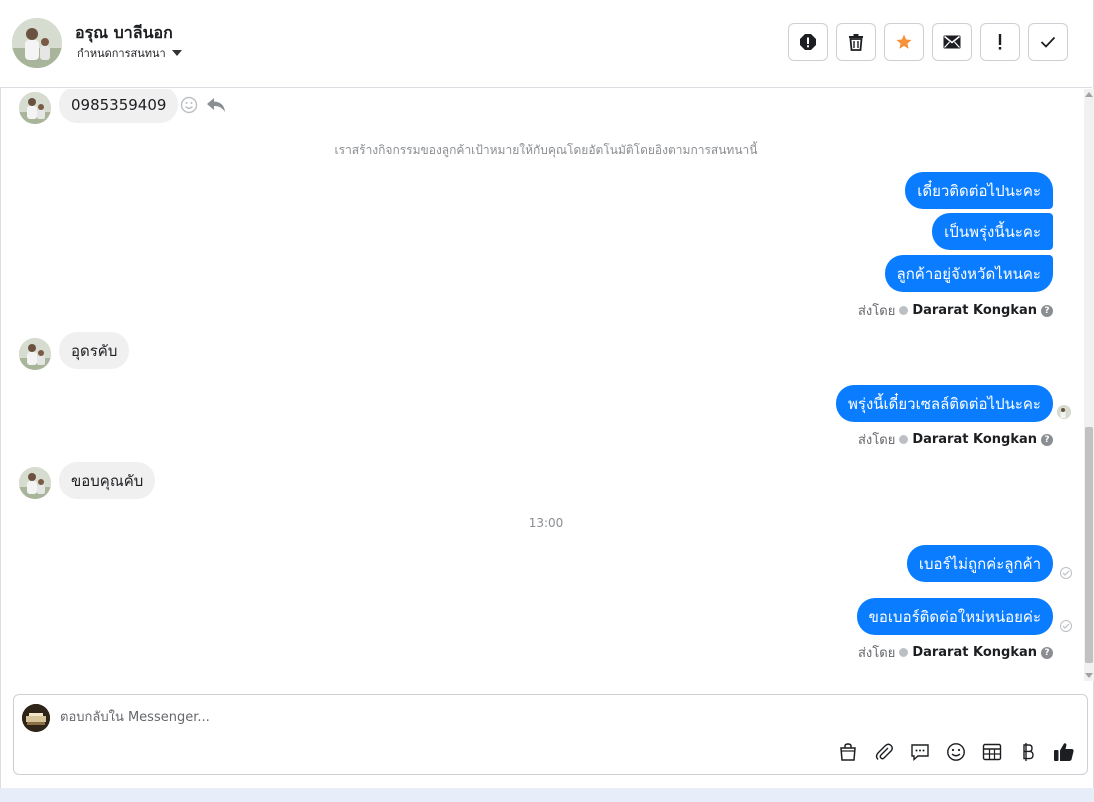  I want to click on shopping-bag-icon, so click(848, 752).